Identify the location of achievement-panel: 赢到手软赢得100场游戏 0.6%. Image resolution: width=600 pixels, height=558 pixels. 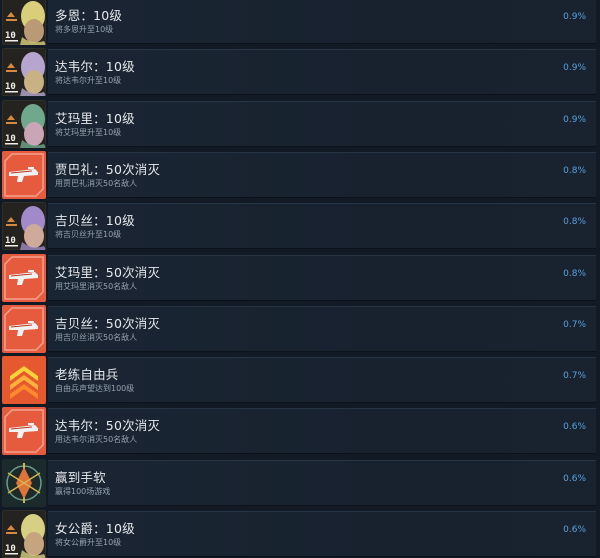
(322, 483).